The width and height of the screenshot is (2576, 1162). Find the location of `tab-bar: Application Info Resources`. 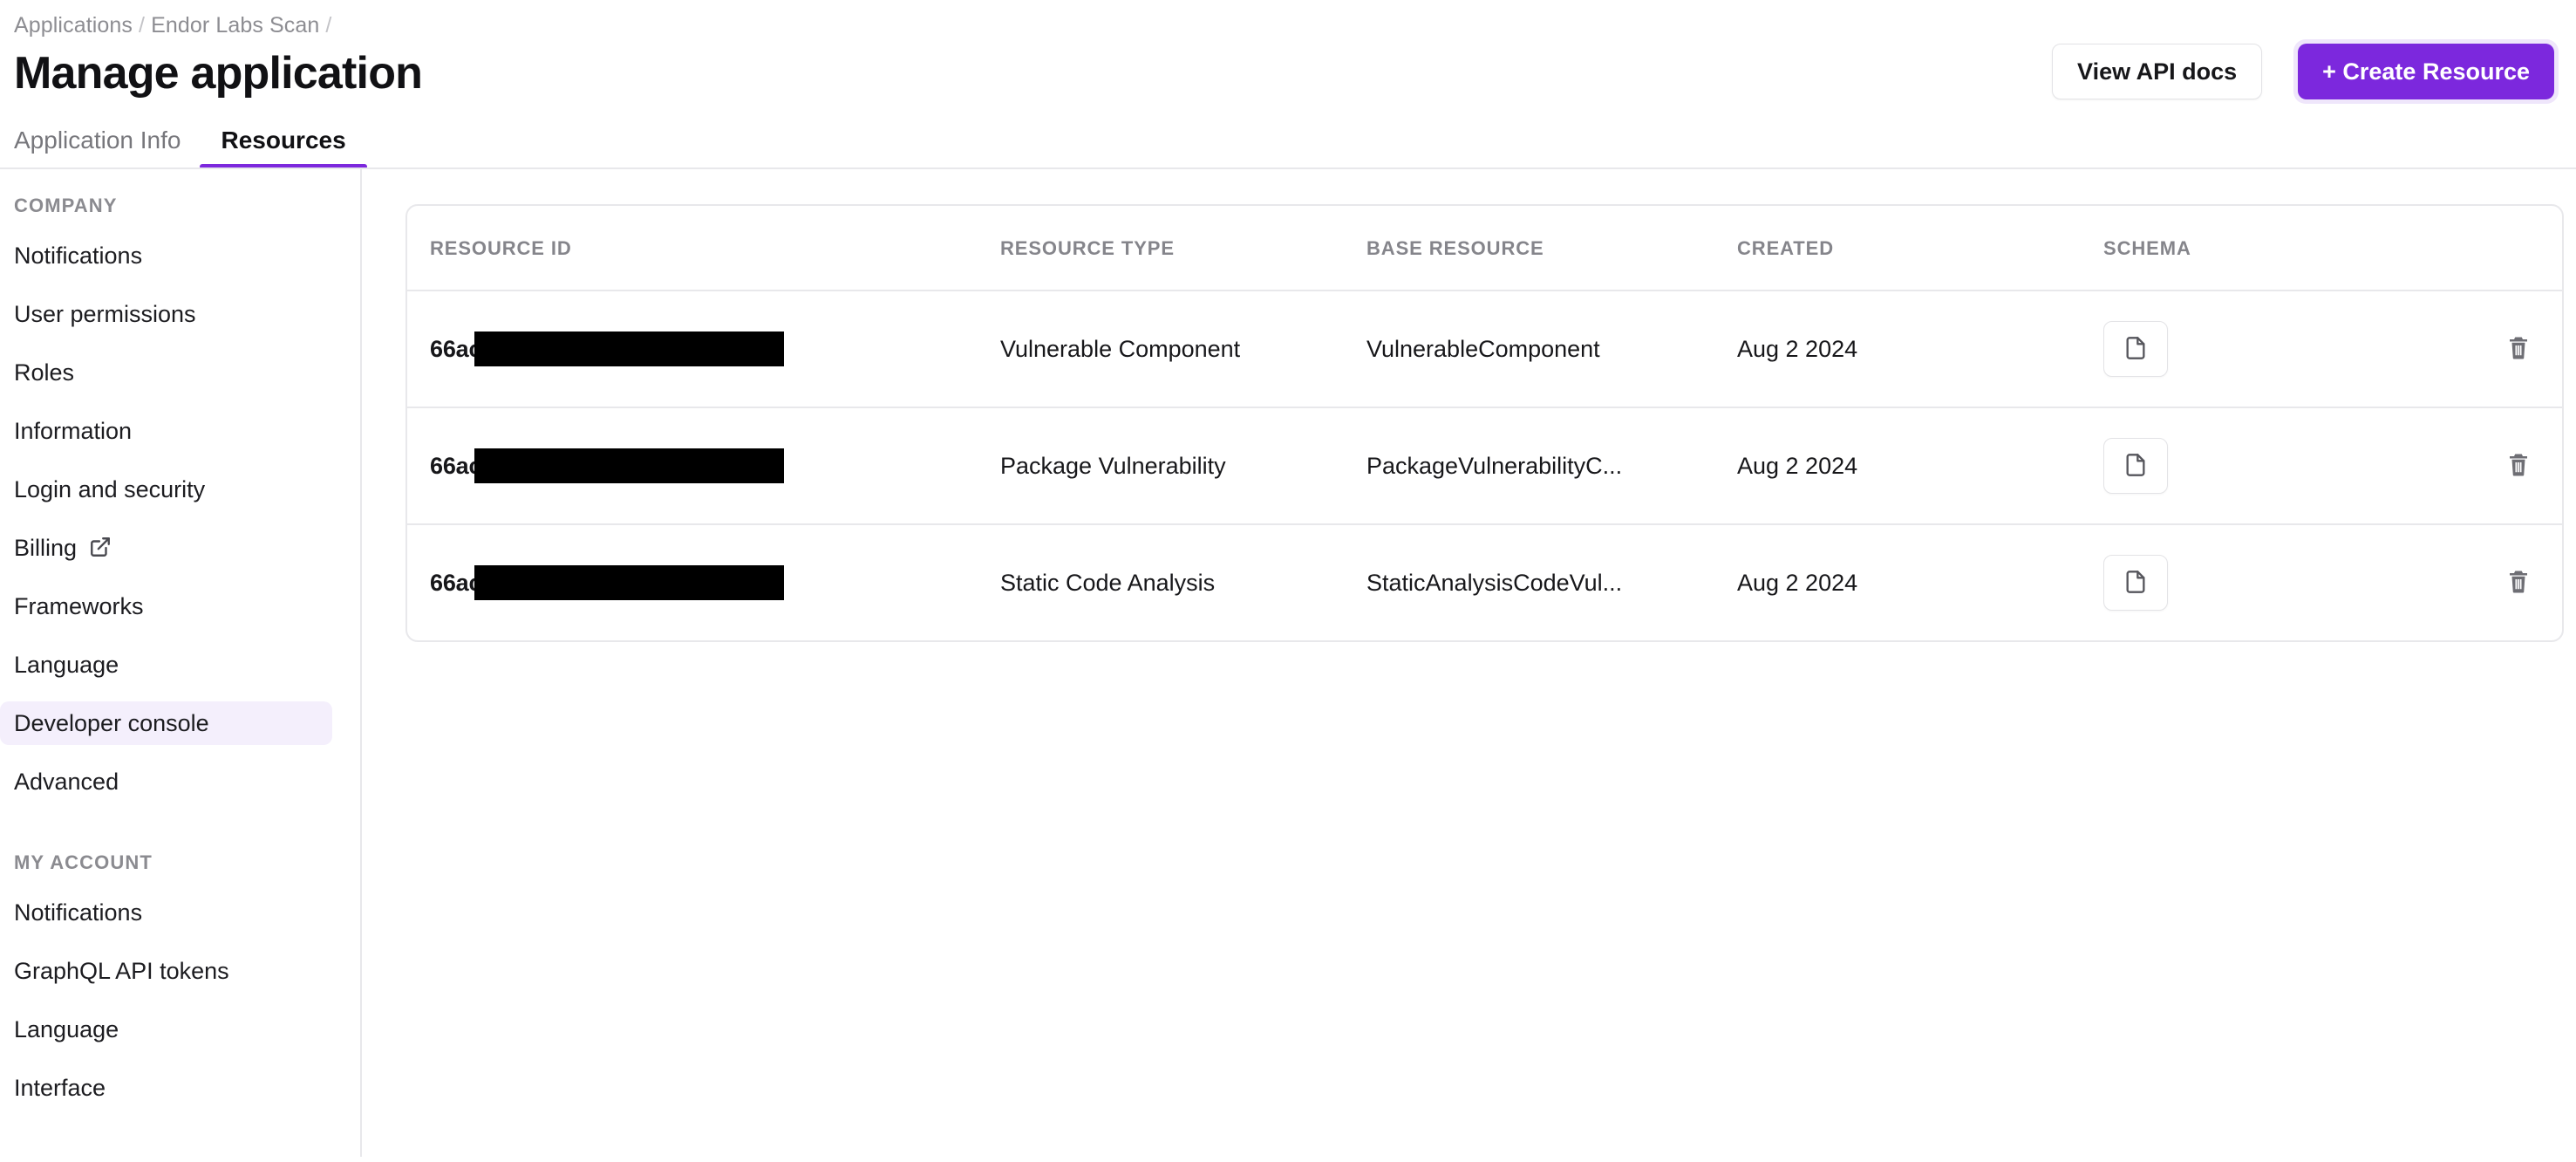

tab-bar: Application Info Resources is located at coordinates (1288, 144).